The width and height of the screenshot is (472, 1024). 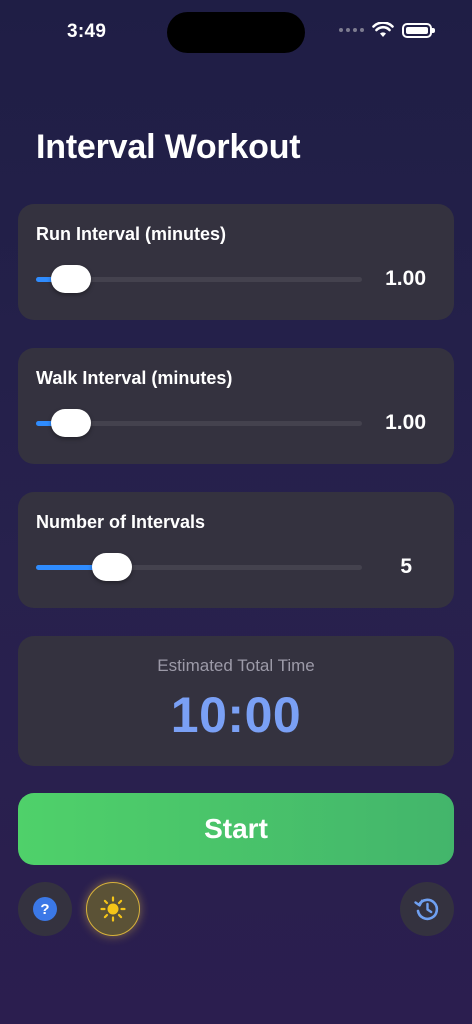 I want to click on theme-toggle-button, so click(x=113, y=909).